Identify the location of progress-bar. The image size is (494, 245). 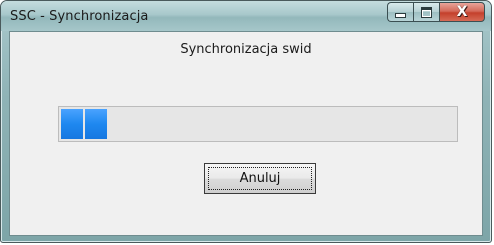
(258, 124).